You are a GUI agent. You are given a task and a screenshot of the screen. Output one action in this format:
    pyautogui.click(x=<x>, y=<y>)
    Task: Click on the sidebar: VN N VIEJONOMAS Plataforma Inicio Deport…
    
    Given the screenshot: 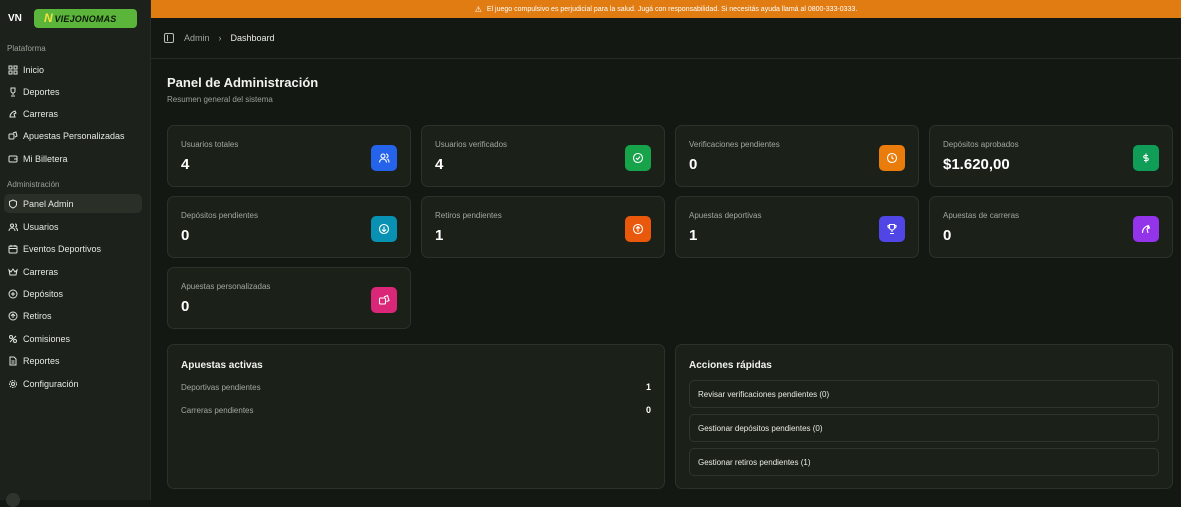 What is the action you would take?
    pyautogui.click(x=75, y=253)
    